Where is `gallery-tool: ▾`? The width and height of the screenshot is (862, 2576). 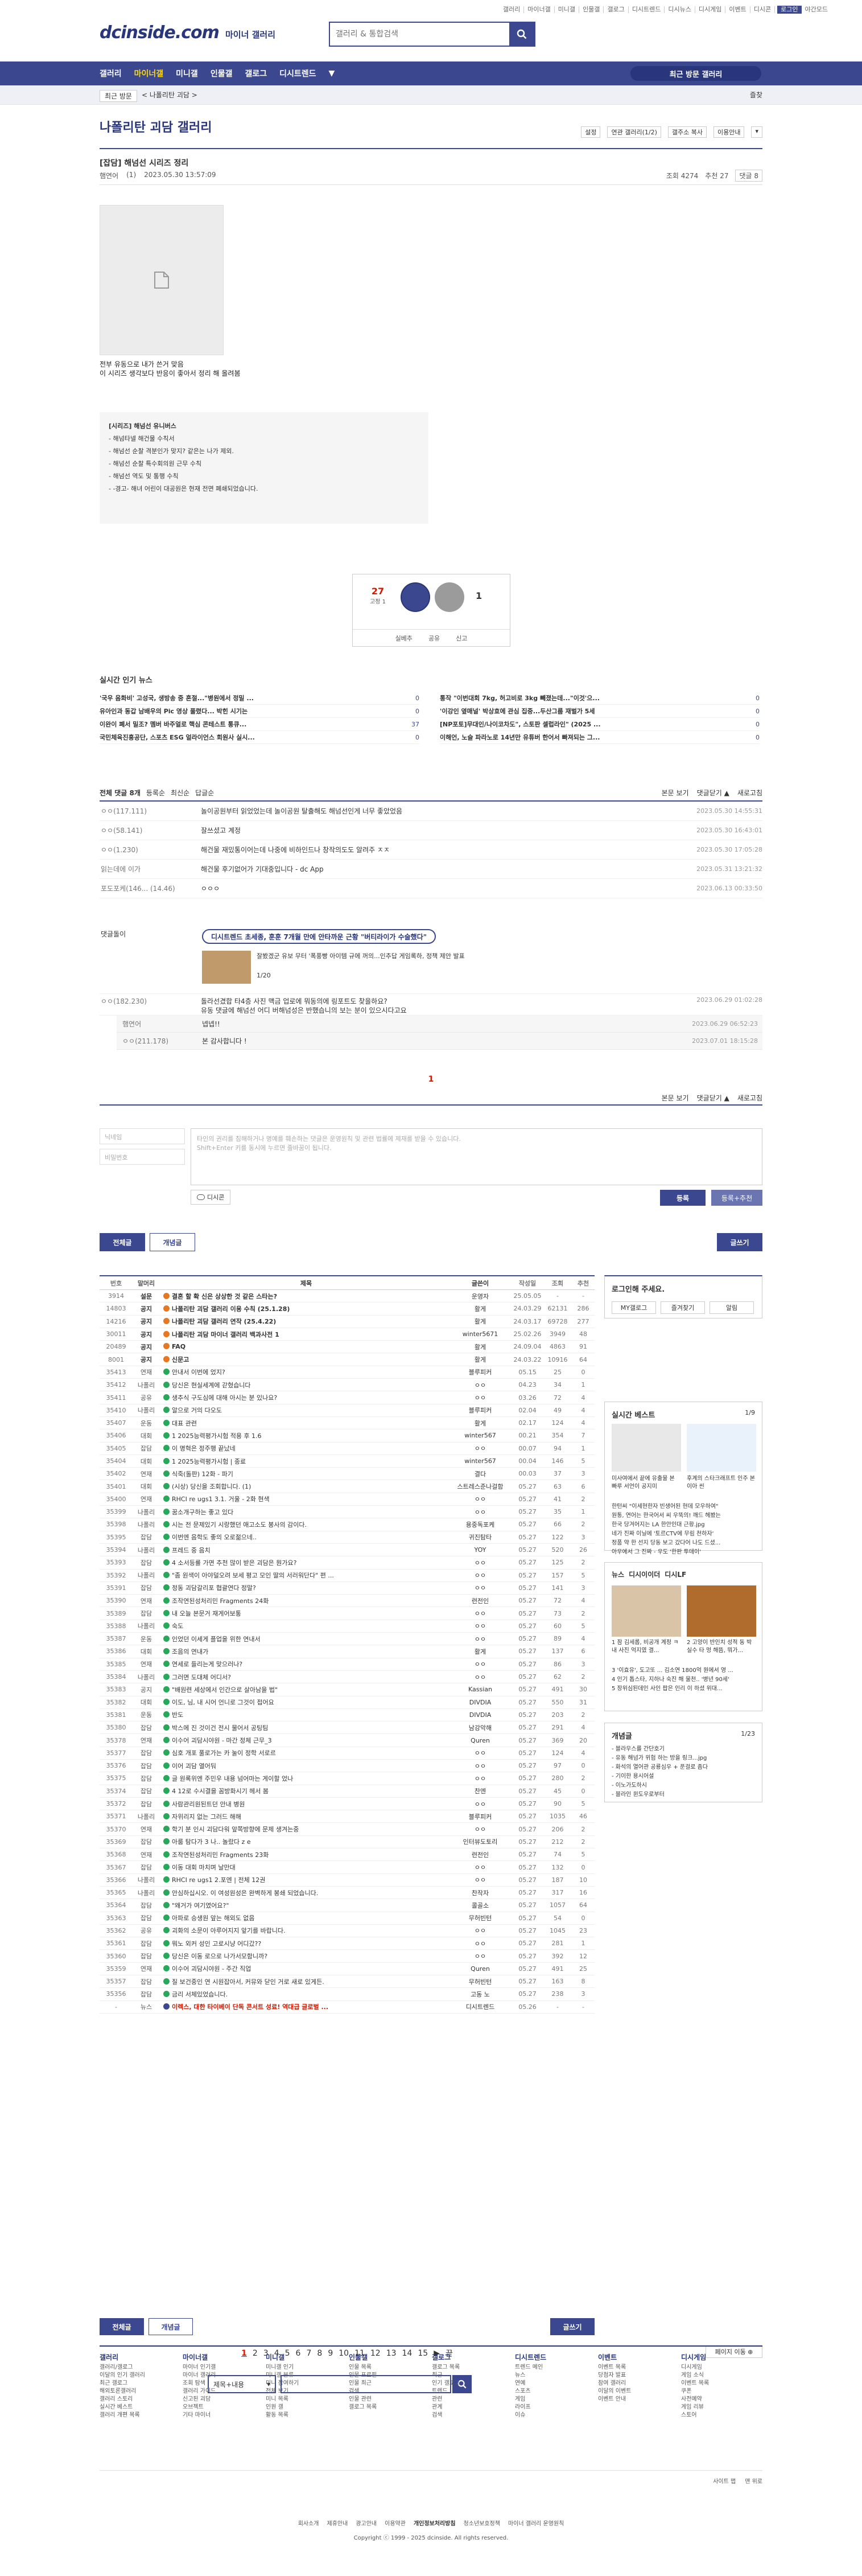 gallery-tool: ▾ is located at coordinates (756, 132).